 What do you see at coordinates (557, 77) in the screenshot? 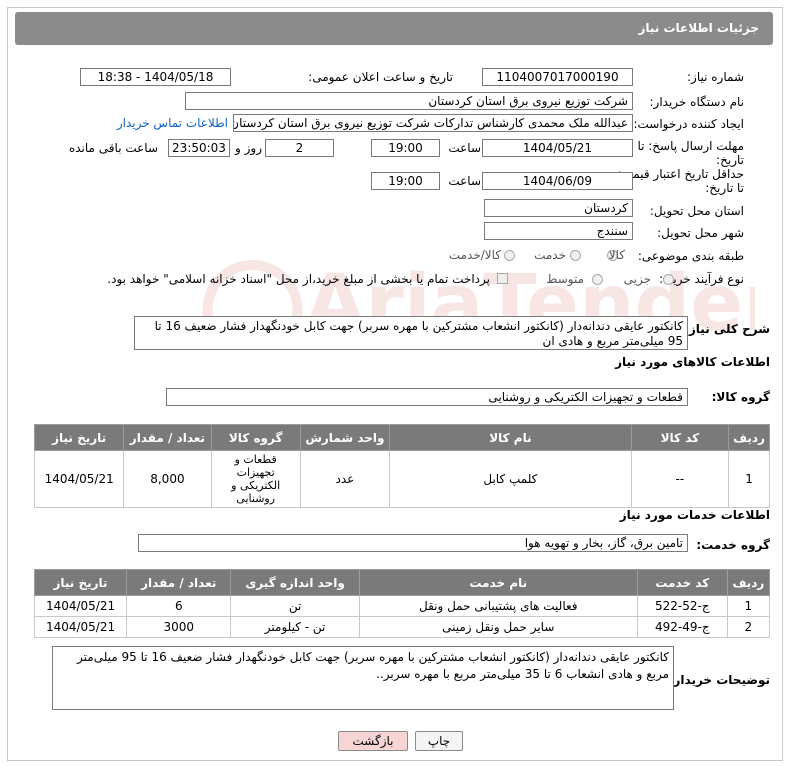
I see `need-number-field: 1104007017000190` at bounding box center [557, 77].